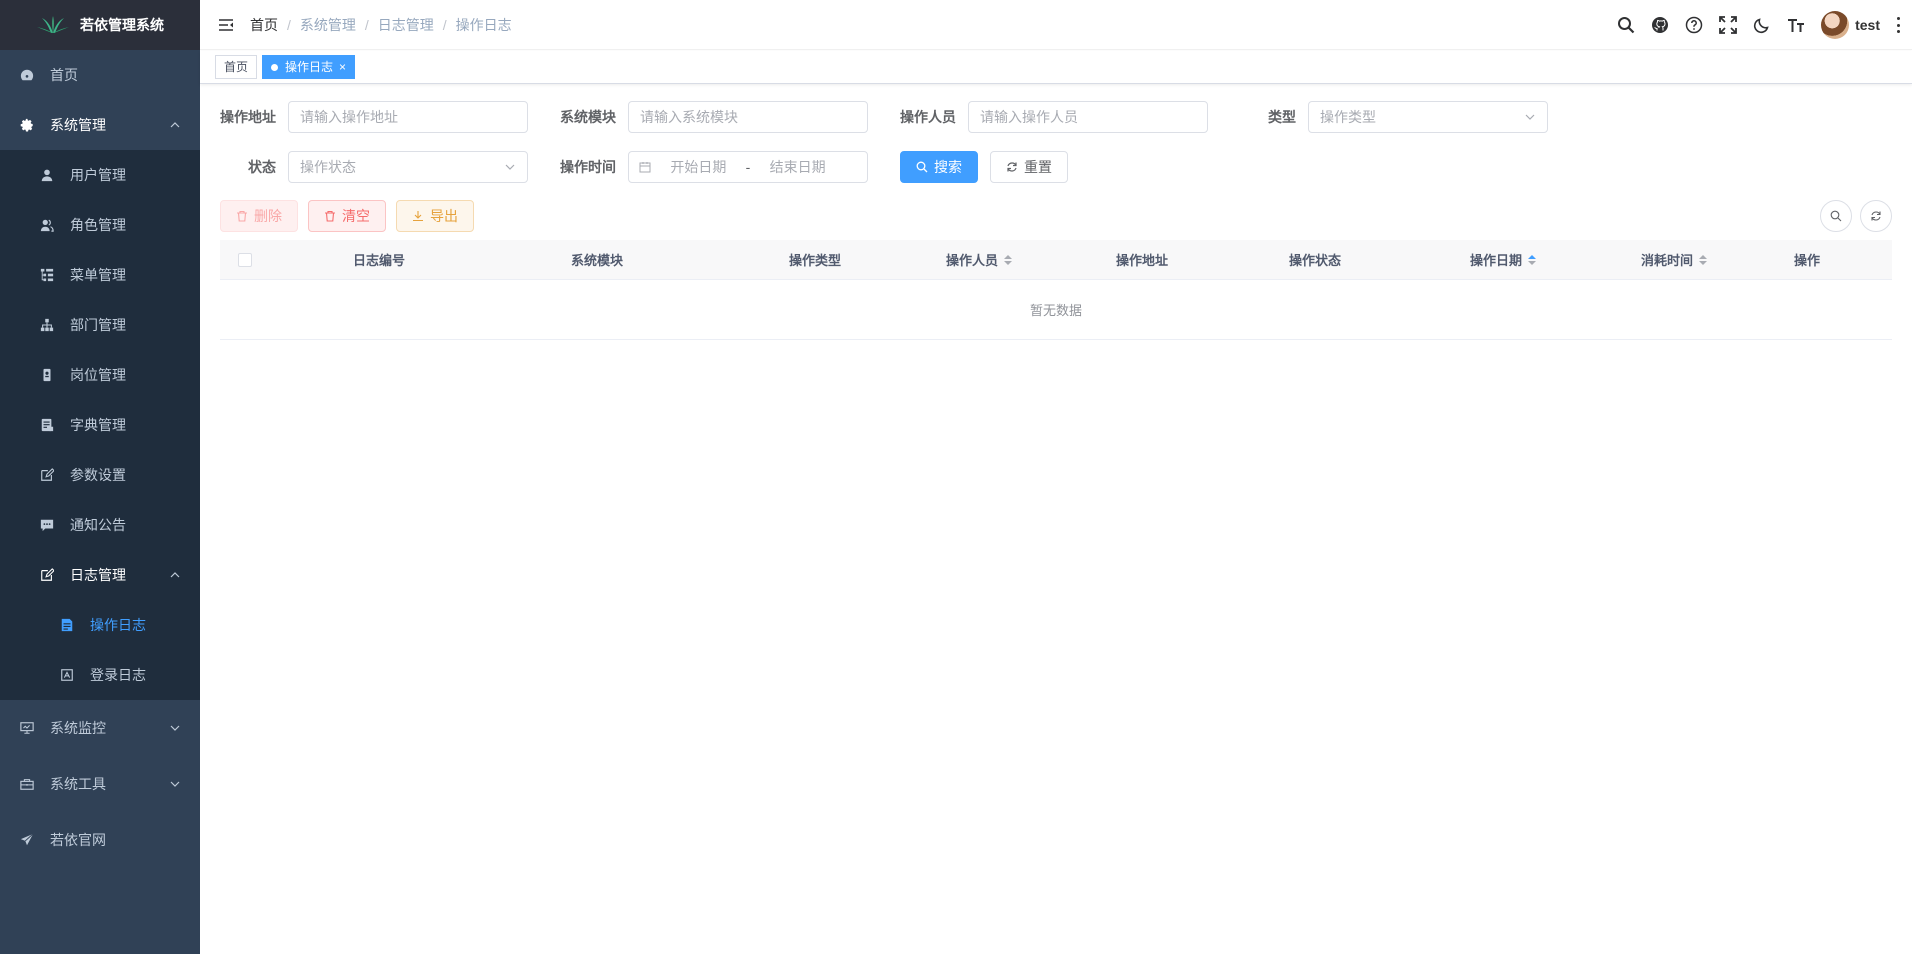 The width and height of the screenshot is (1912, 954). Describe the element at coordinates (1660, 25) in the screenshot. I see `github-icon` at that location.